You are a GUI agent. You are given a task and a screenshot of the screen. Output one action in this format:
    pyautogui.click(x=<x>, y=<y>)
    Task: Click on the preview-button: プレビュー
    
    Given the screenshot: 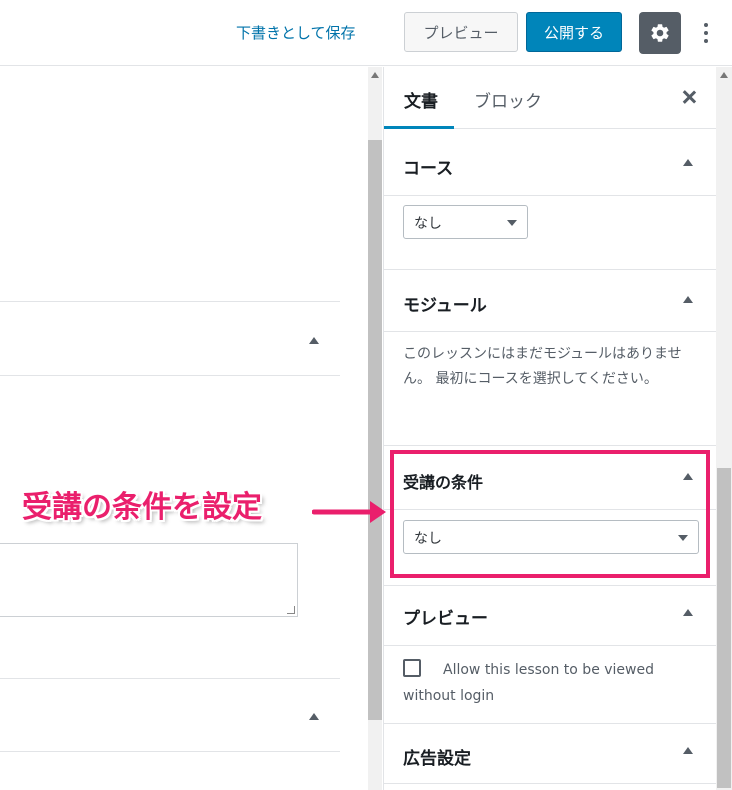 What is the action you would take?
    pyautogui.click(x=461, y=32)
    